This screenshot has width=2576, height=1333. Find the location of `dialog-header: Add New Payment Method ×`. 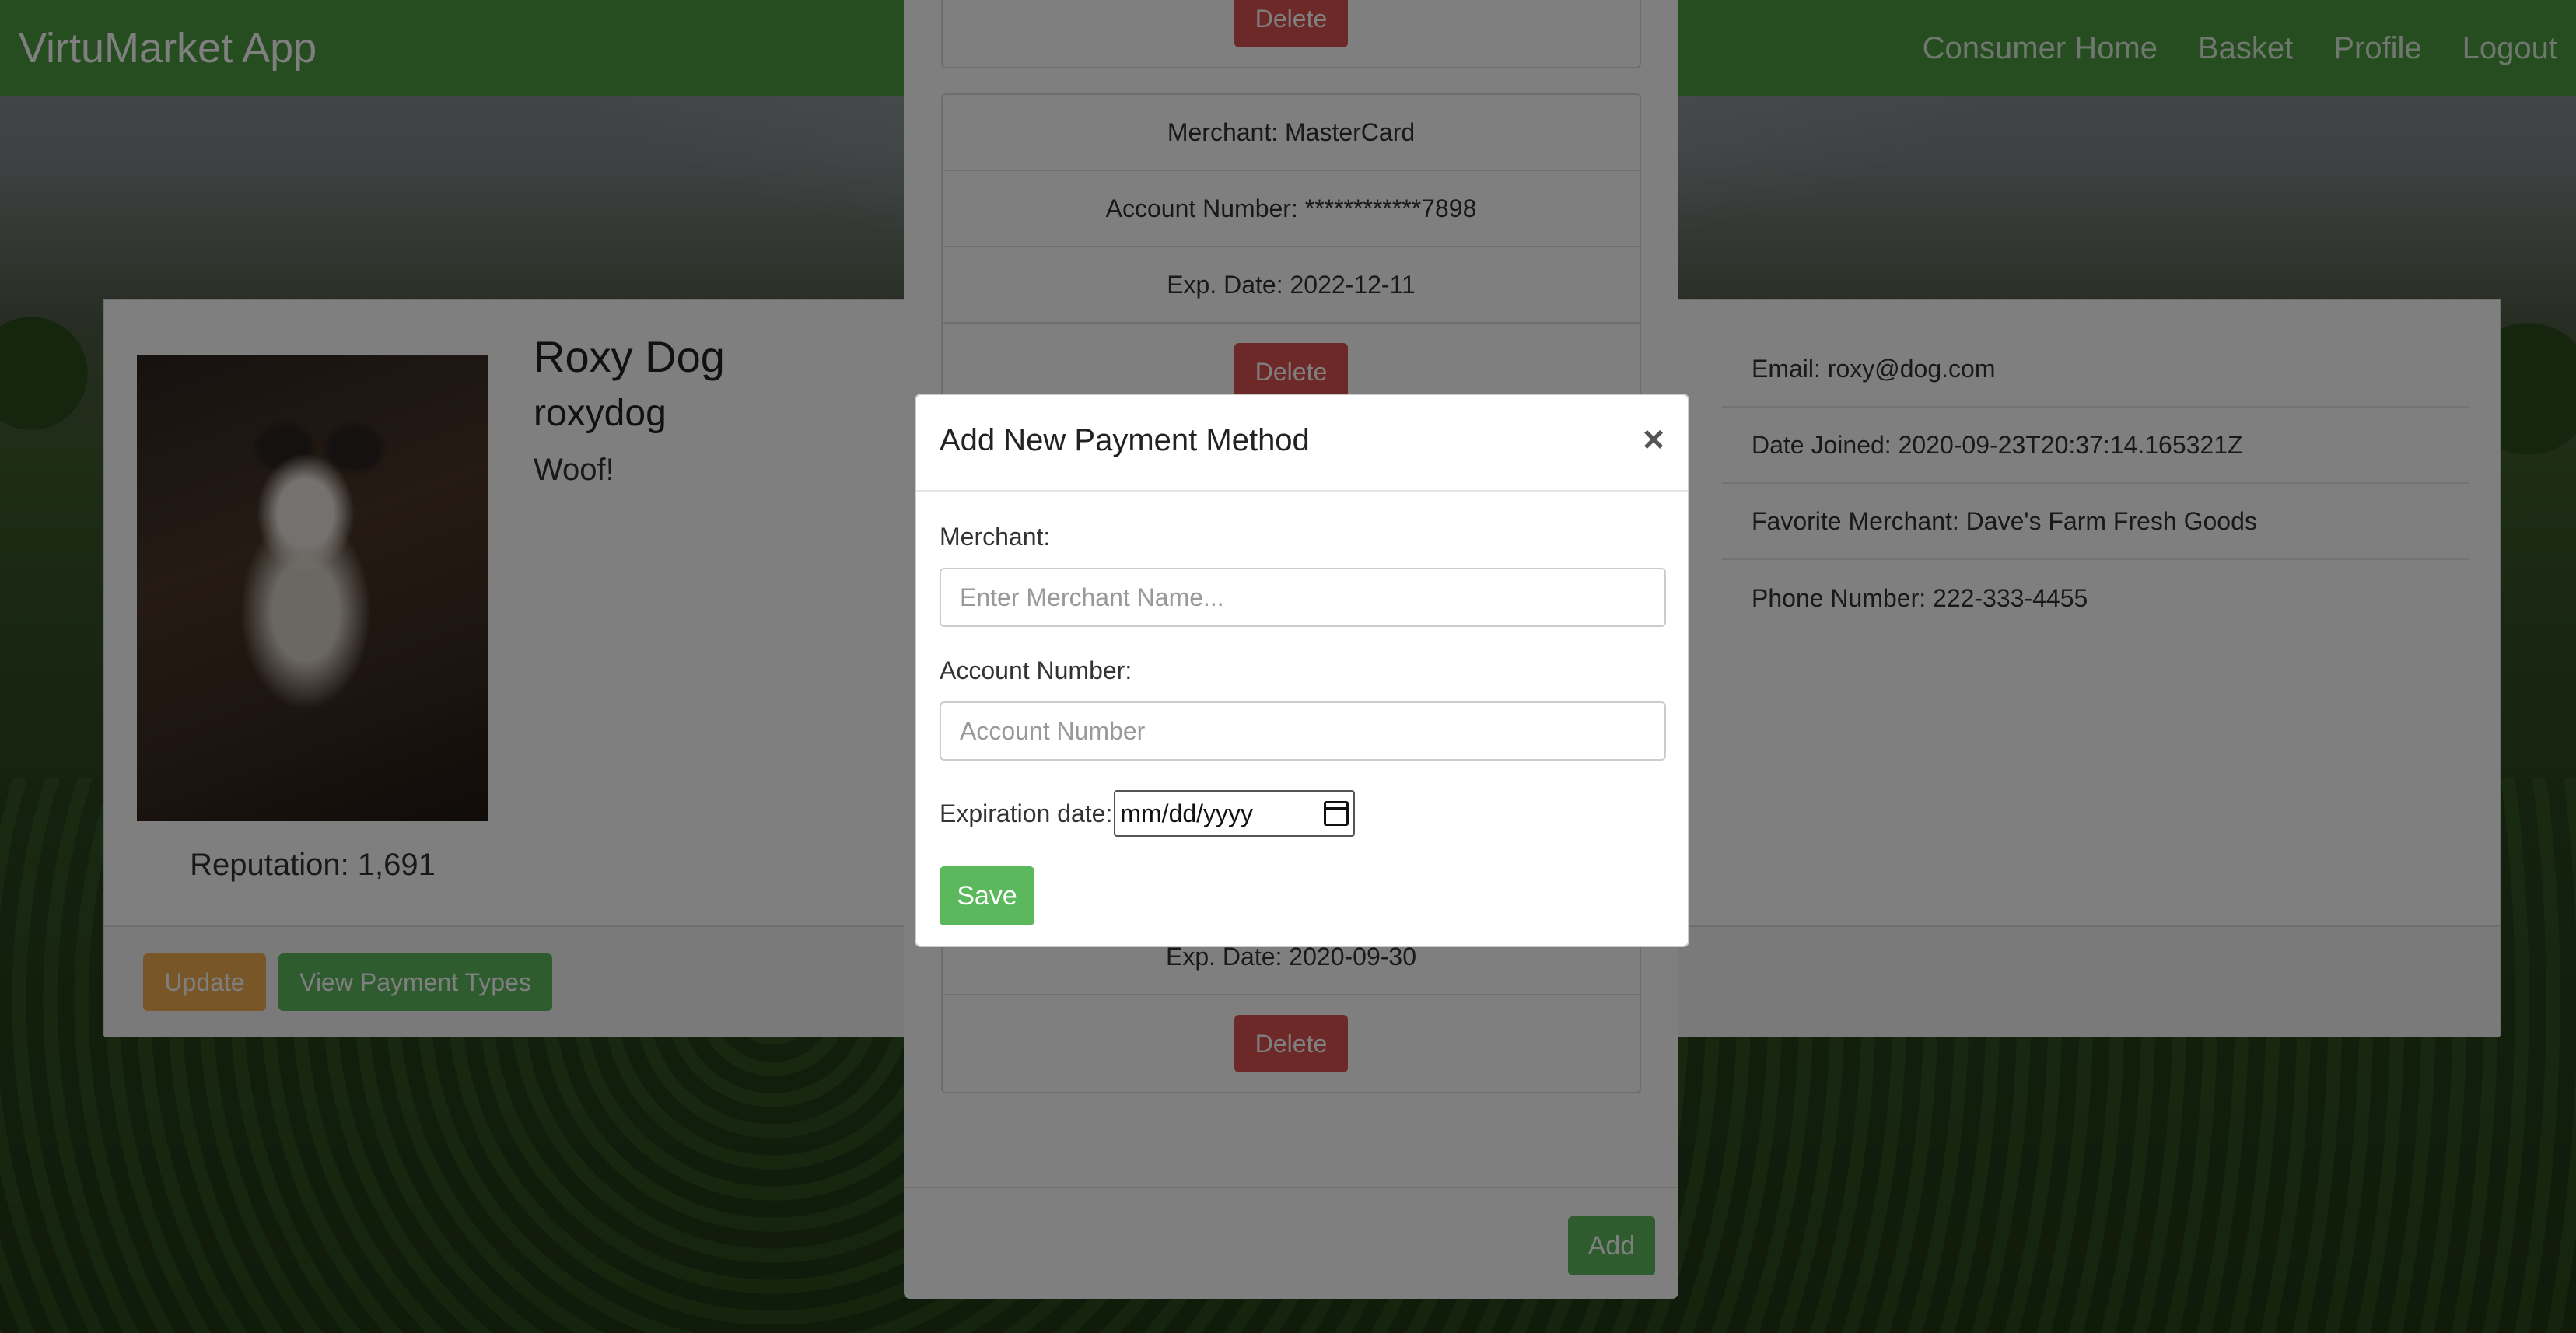

dialog-header: Add New Payment Method × is located at coordinates (1302, 443).